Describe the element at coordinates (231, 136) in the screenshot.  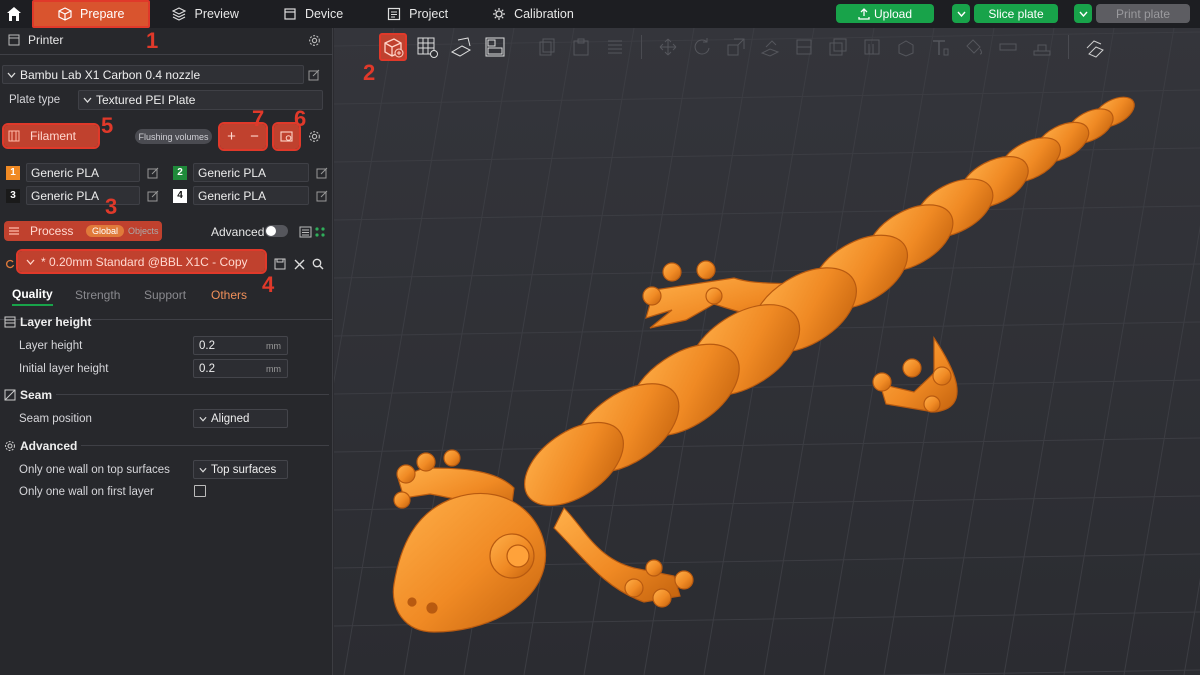
I see `add-filament-button: +` at that location.